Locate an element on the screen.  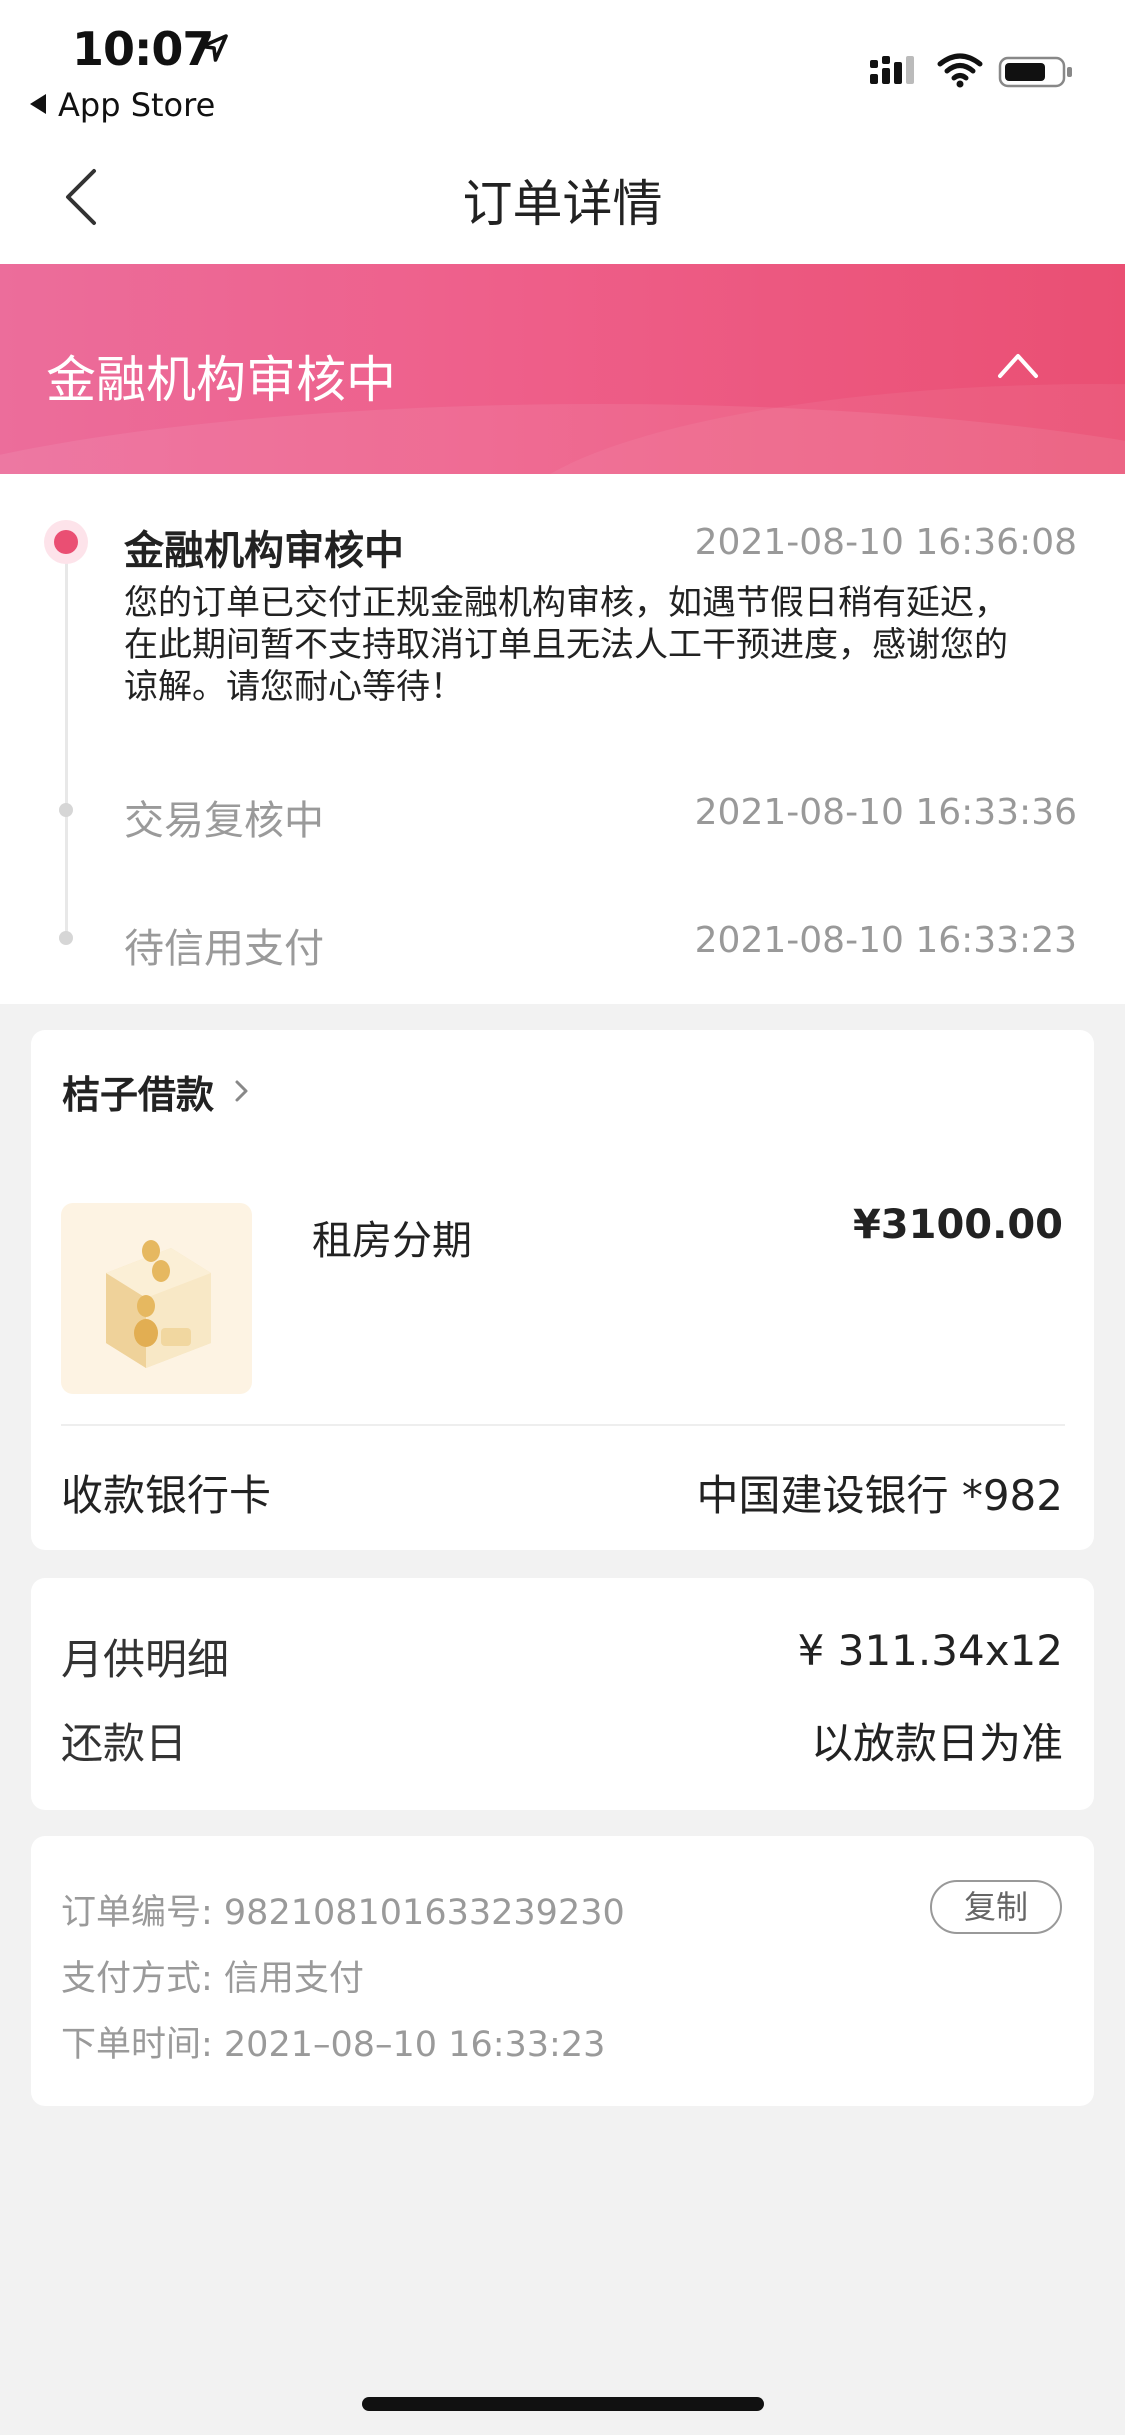
timeline-step-time: 2021-08-10 16:36:08 is located at coordinates (885, 542).